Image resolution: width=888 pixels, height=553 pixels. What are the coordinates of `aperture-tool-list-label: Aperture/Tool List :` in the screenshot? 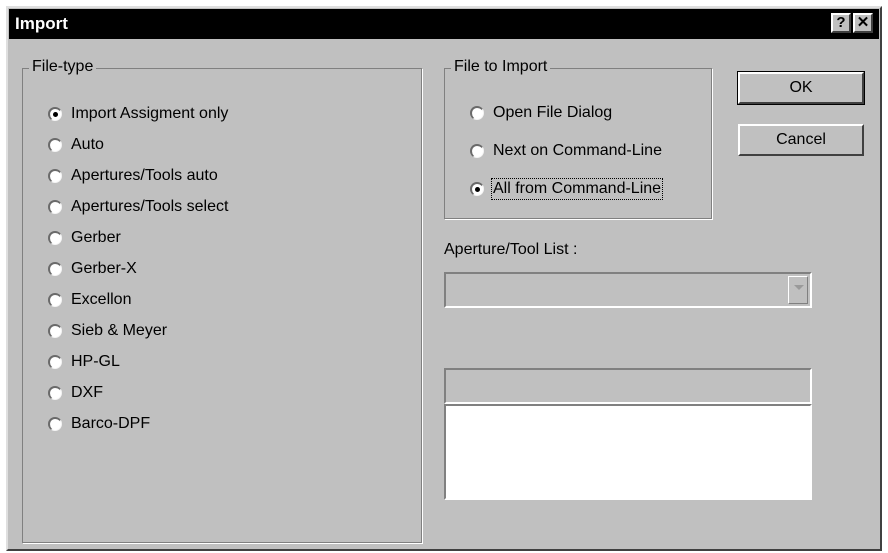 It's located at (511, 249).